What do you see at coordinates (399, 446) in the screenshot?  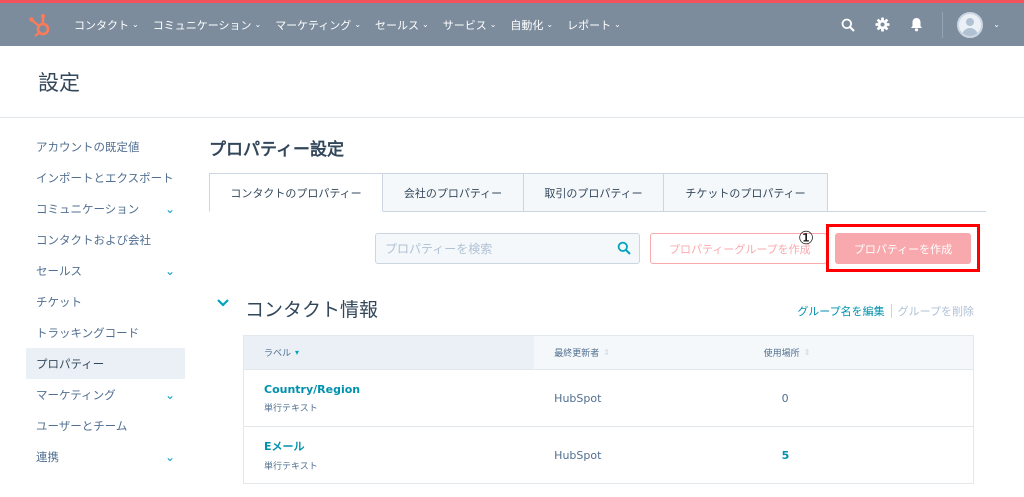 I see `property-name-link: Eメール` at bounding box center [399, 446].